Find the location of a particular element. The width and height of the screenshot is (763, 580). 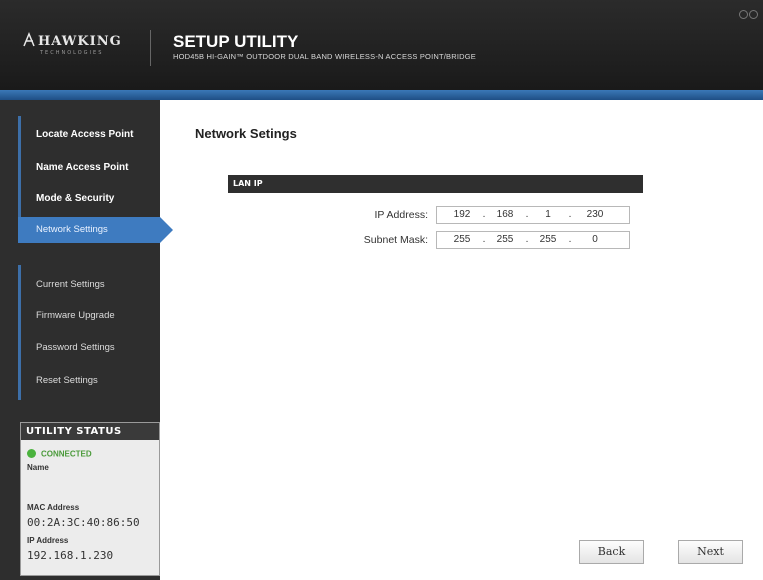

window-controls is located at coordinates (748, 13).